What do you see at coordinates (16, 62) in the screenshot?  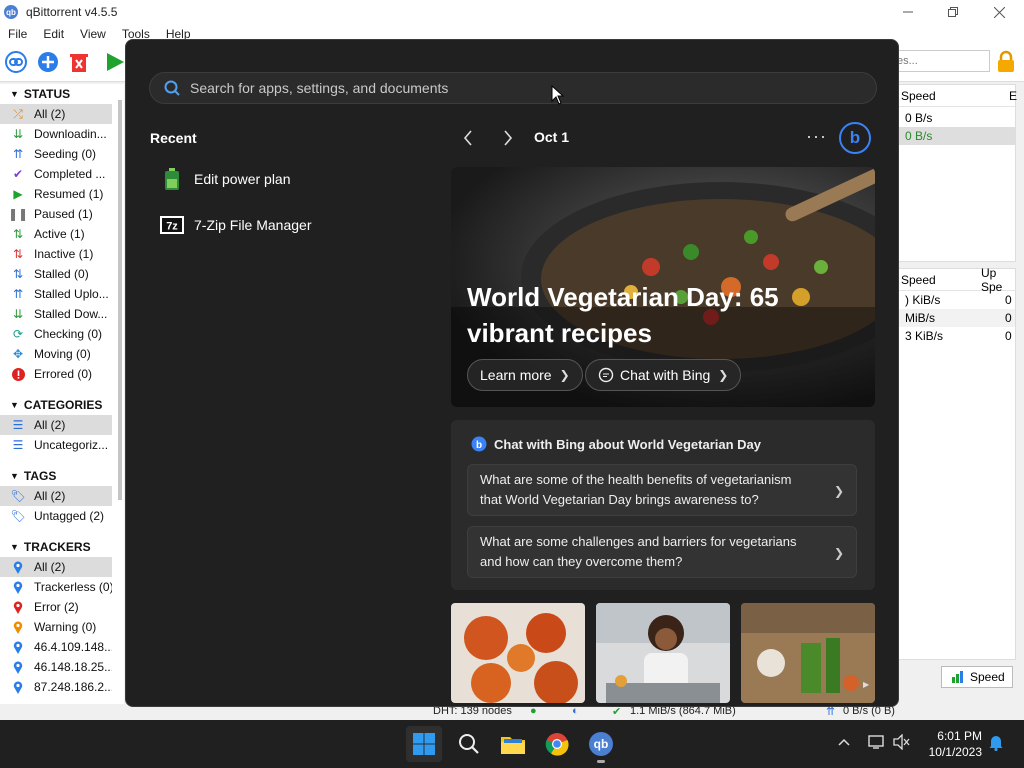 I see `add-link-button` at bounding box center [16, 62].